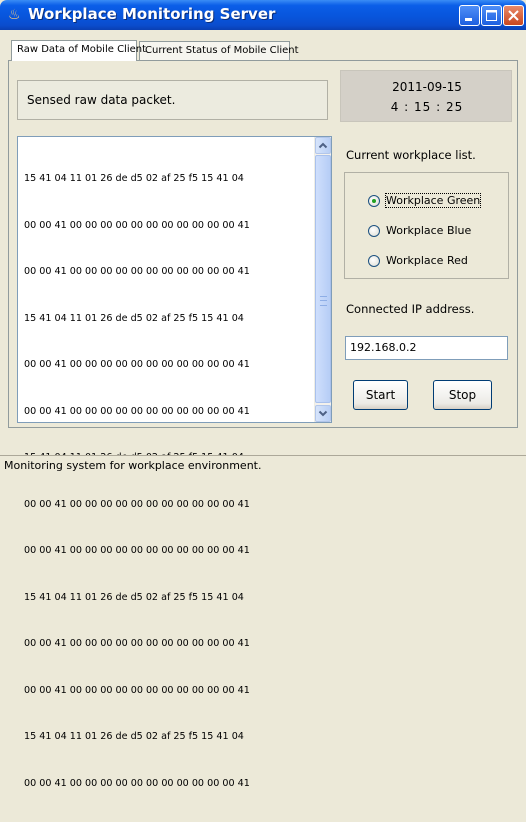  What do you see at coordinates (101, 100) in the screenshot?
I see `sensed-label: Sensed raw data packet.` at bounding box center [101, 100].